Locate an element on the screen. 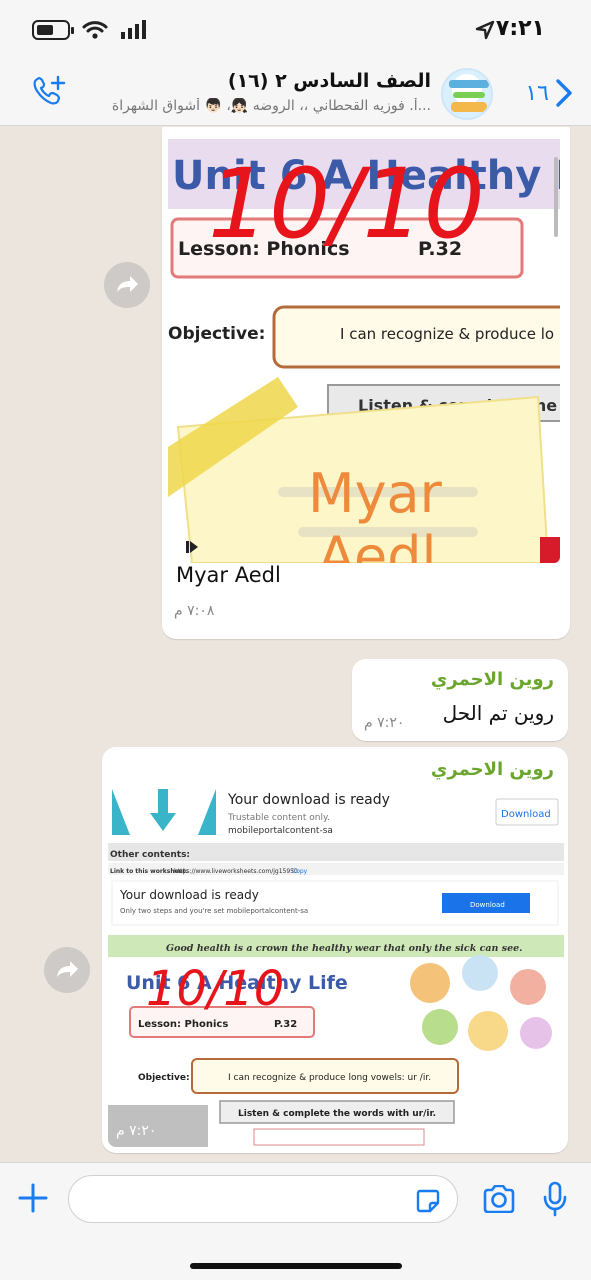  camera-icon is located at coordinates (499, 1199).